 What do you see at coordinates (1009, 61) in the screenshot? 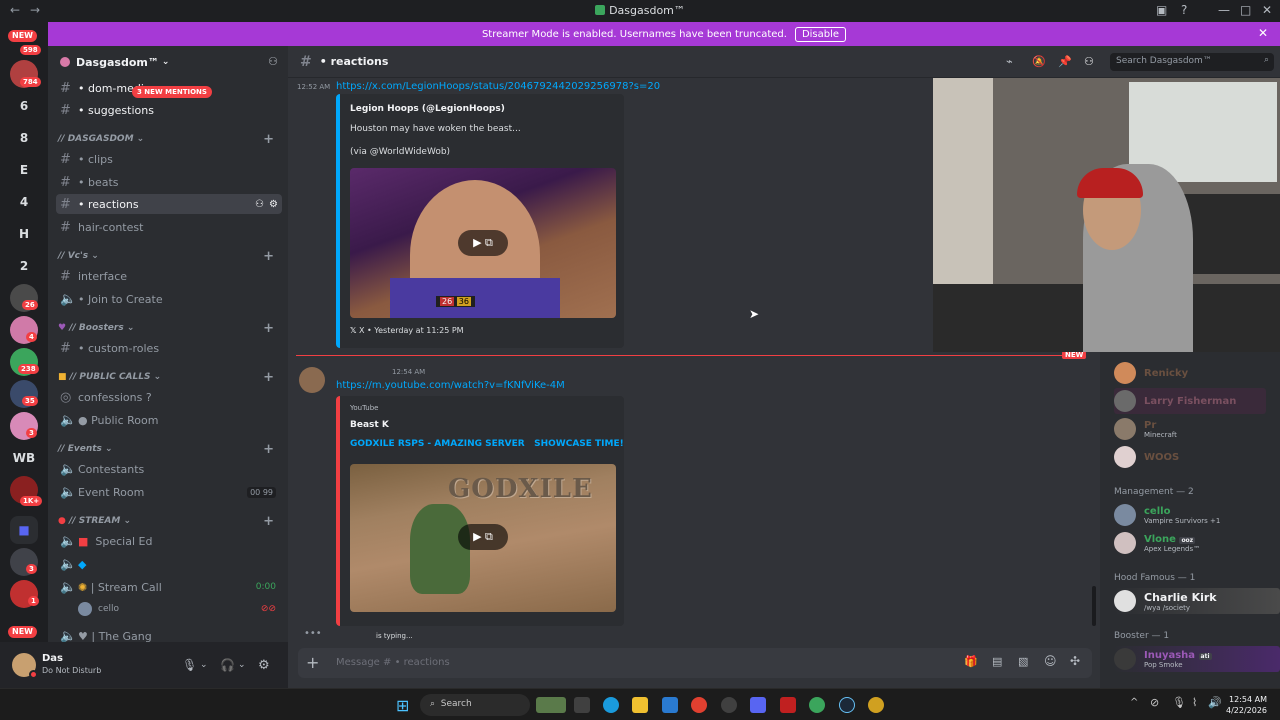
I see `threads-icon: ⌁` at bounding box center [1009, 61].